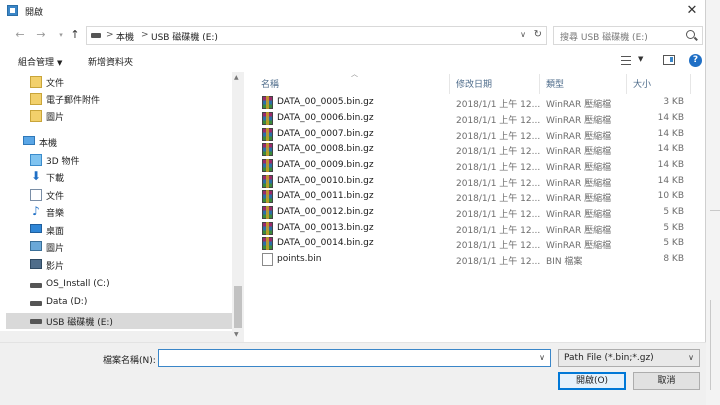 This screenshot has width=720, height=405. I want to click on organize-label: 組合管理, so click(36, 63).